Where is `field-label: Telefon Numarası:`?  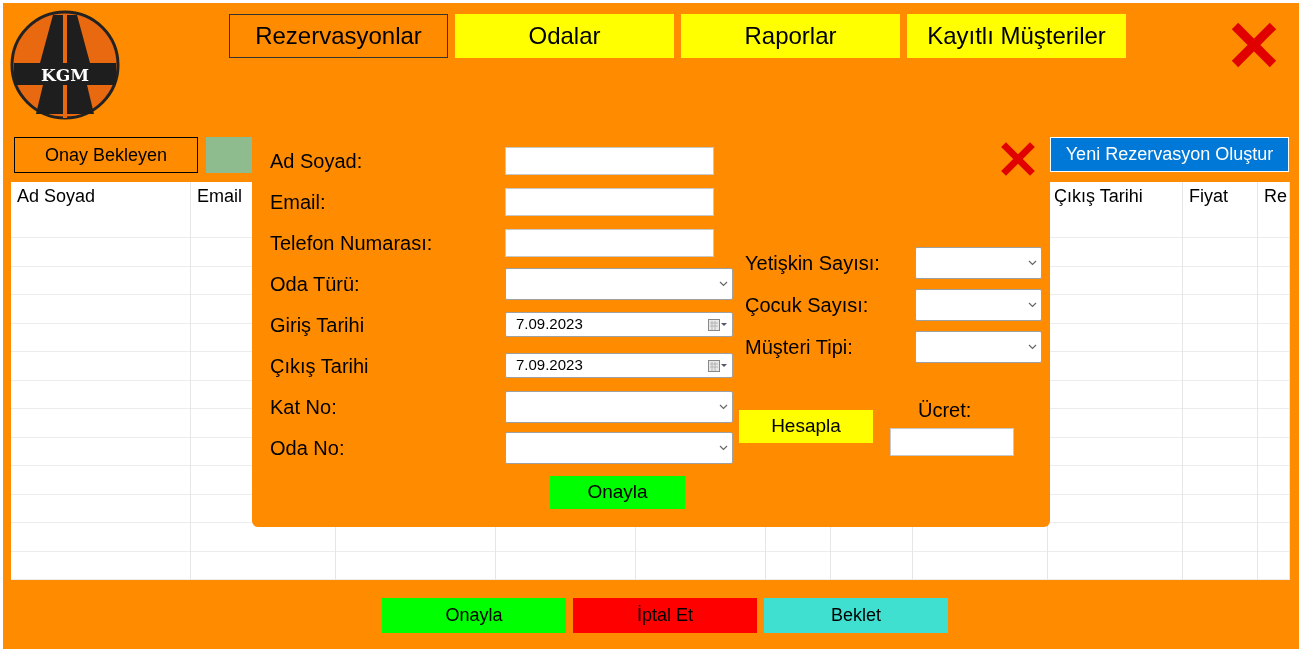 field-label: Telefon Numarası: is located at coordinates (352, 243).